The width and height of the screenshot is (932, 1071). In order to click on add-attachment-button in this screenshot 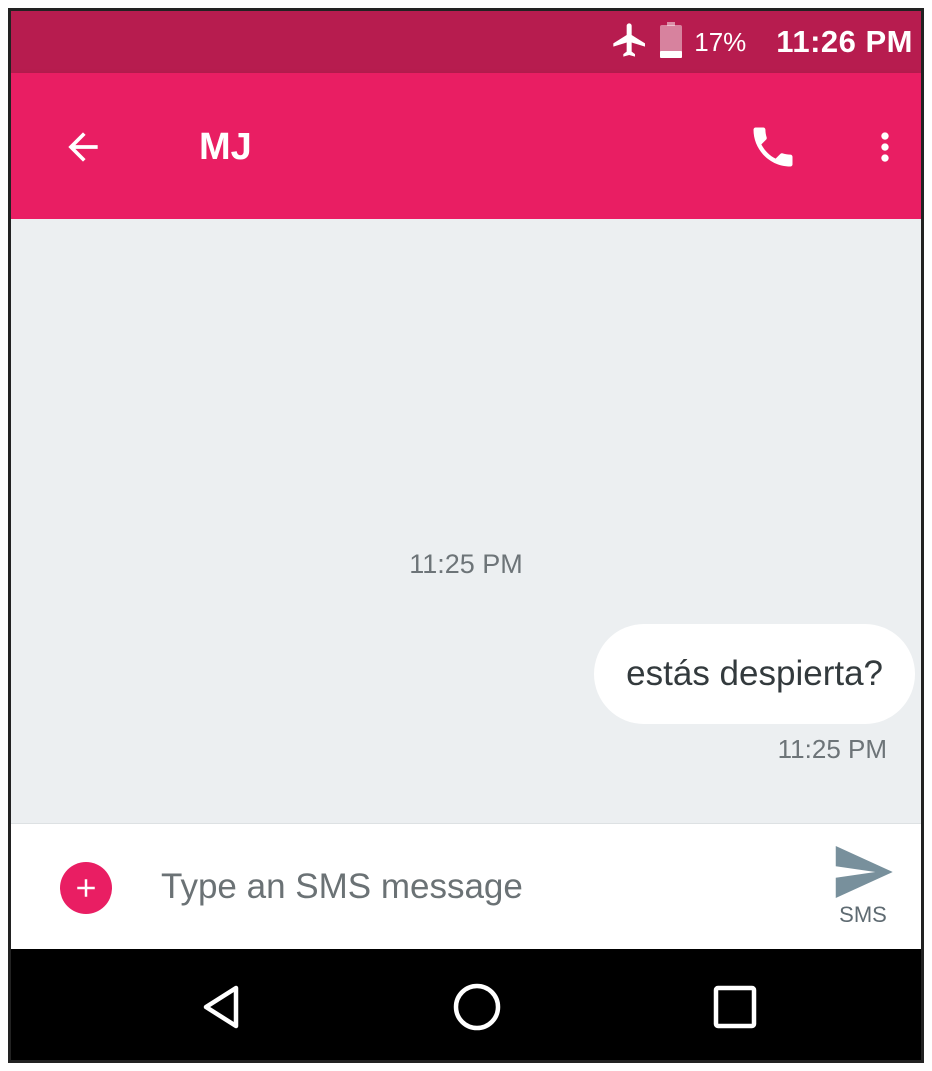, I will do `click(86, 888)`.